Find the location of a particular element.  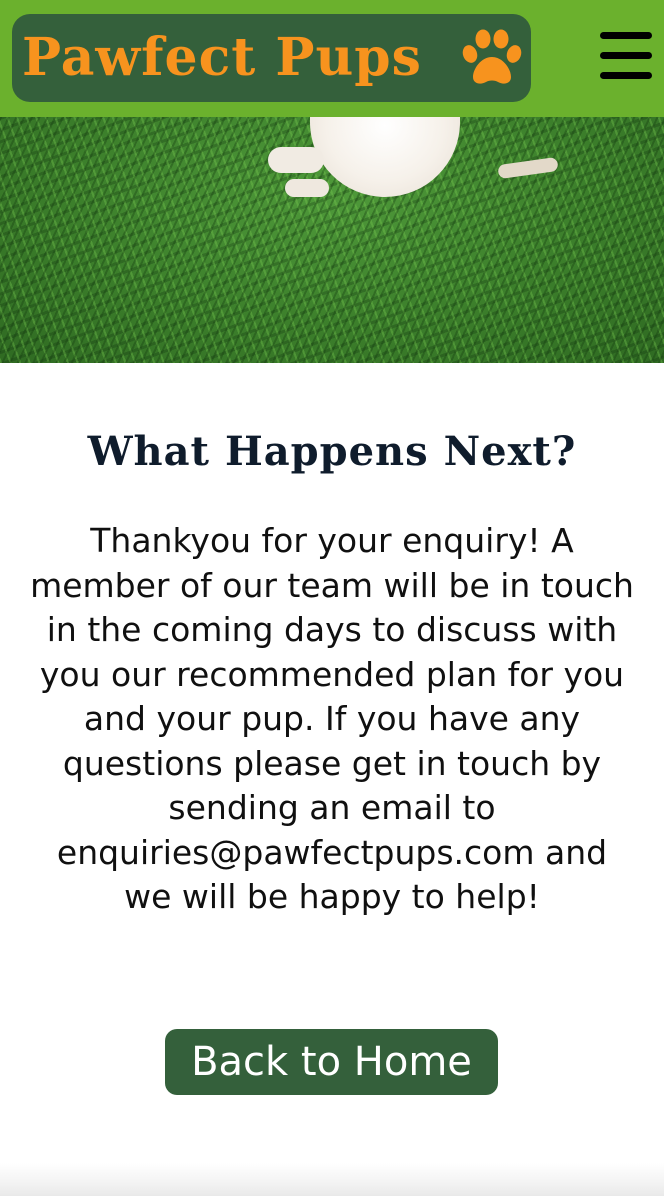

dog-body is located at coordinates (385, 157).